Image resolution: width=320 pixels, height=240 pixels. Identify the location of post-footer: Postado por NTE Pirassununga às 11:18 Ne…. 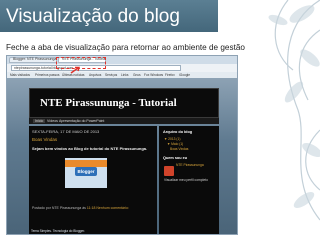
(80, 208).